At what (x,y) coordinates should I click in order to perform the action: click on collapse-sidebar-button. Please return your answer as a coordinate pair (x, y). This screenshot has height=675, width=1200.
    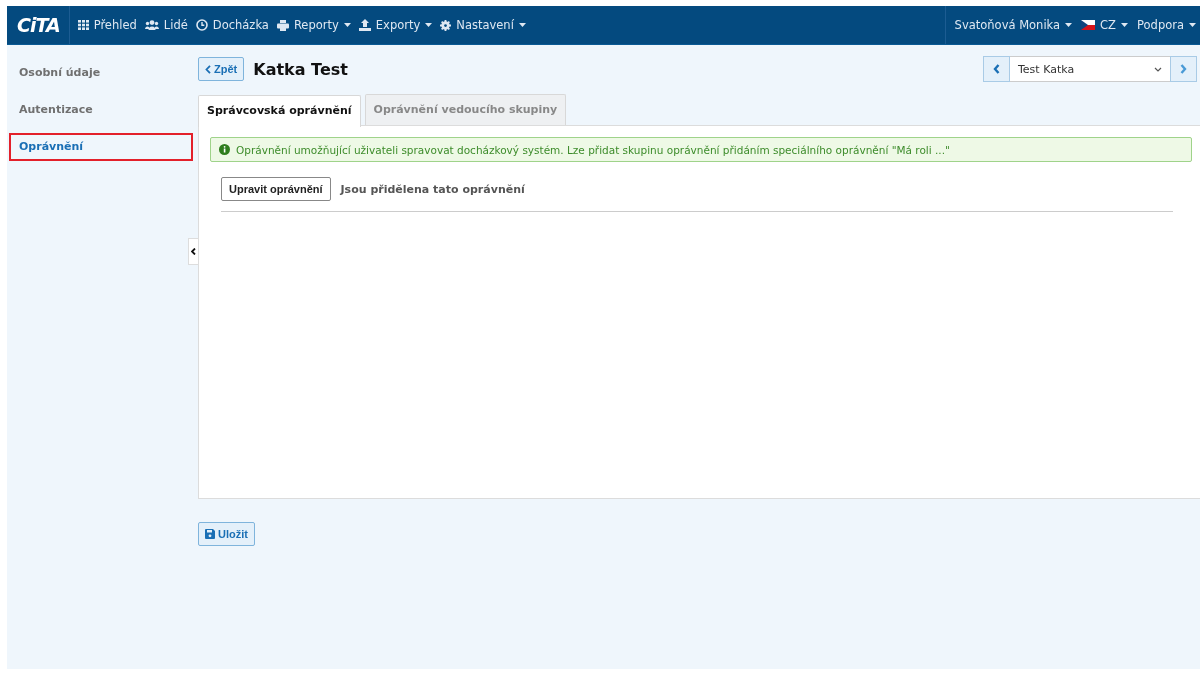
    Looking at the image, I should click on (193, 251).